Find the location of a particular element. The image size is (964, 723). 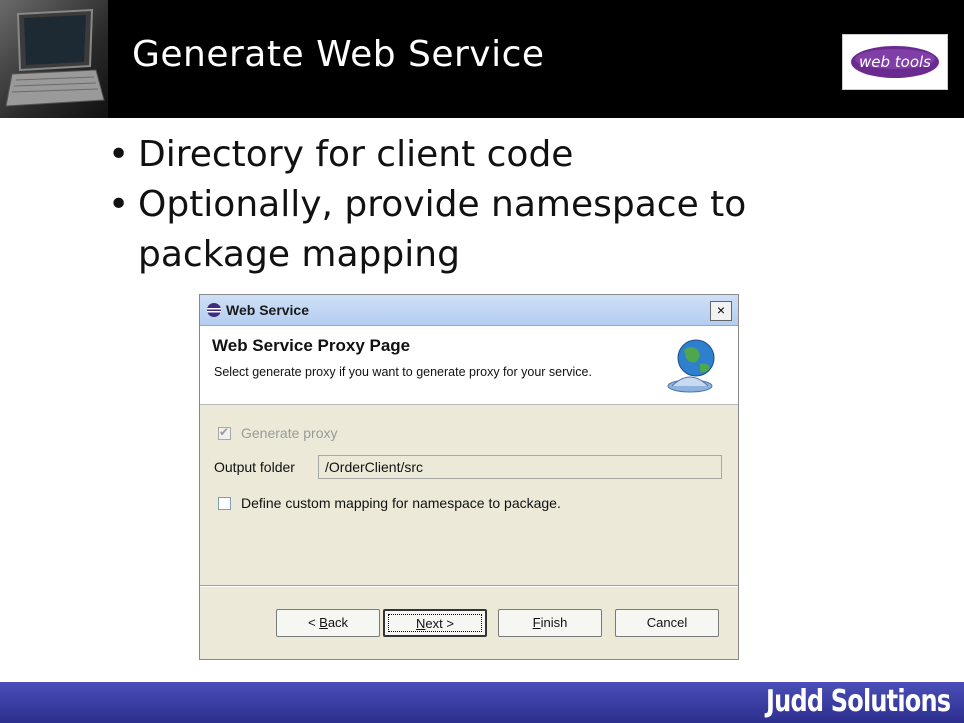

svg-text: web tools is located at coordinates (895, 62).